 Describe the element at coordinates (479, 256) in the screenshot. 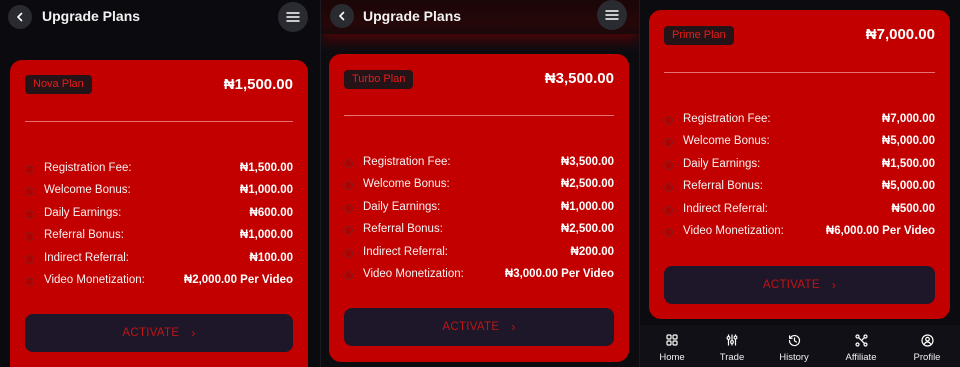

I see `detail-row-indirect-referral: Indirect Referral: ₦200.00` at that location.